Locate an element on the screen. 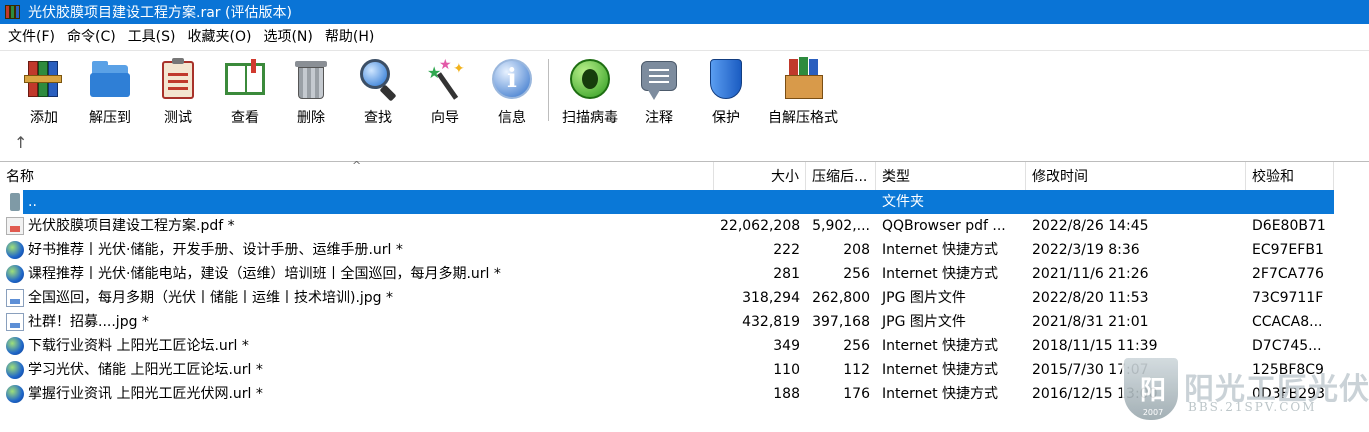  cell-name: .. is located at coordinates (32, 202).